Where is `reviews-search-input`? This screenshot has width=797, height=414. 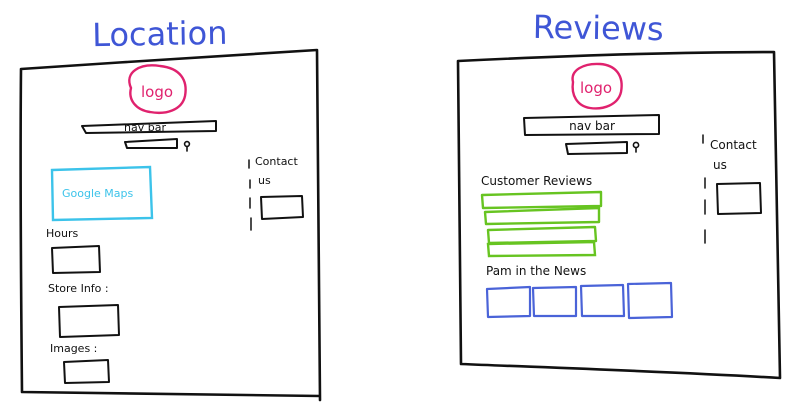
reviews-search-input is located at coordinates (596, 148).